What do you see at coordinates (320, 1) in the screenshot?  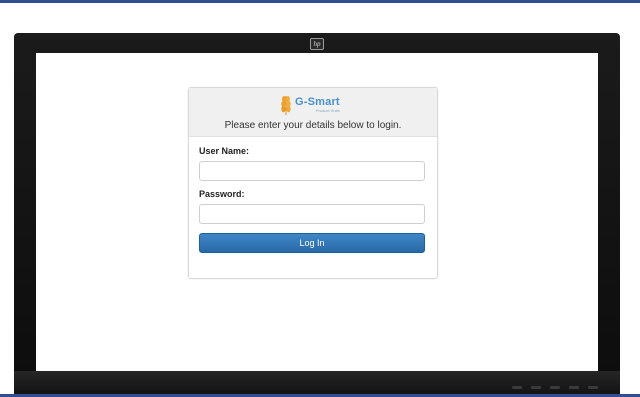 I see `top-frame-rule` at bounding box center [320, 1].